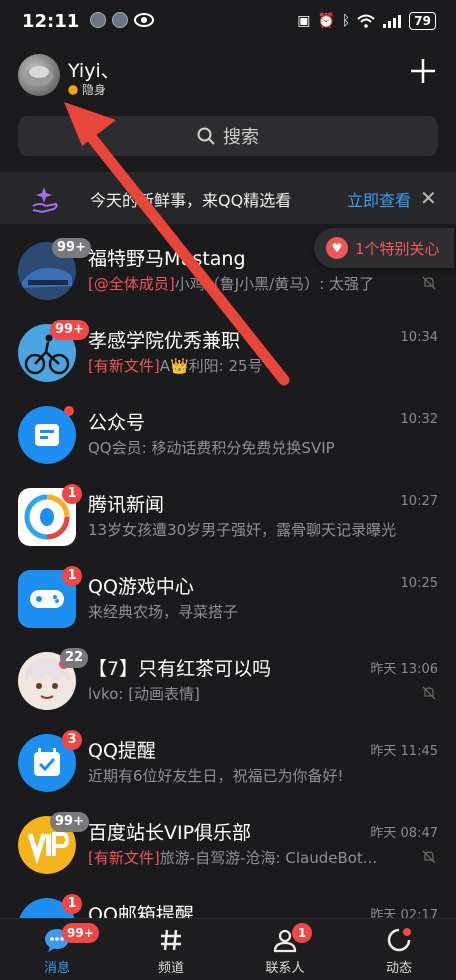  I want to click on tab-label: 频道, so click(170, 968).